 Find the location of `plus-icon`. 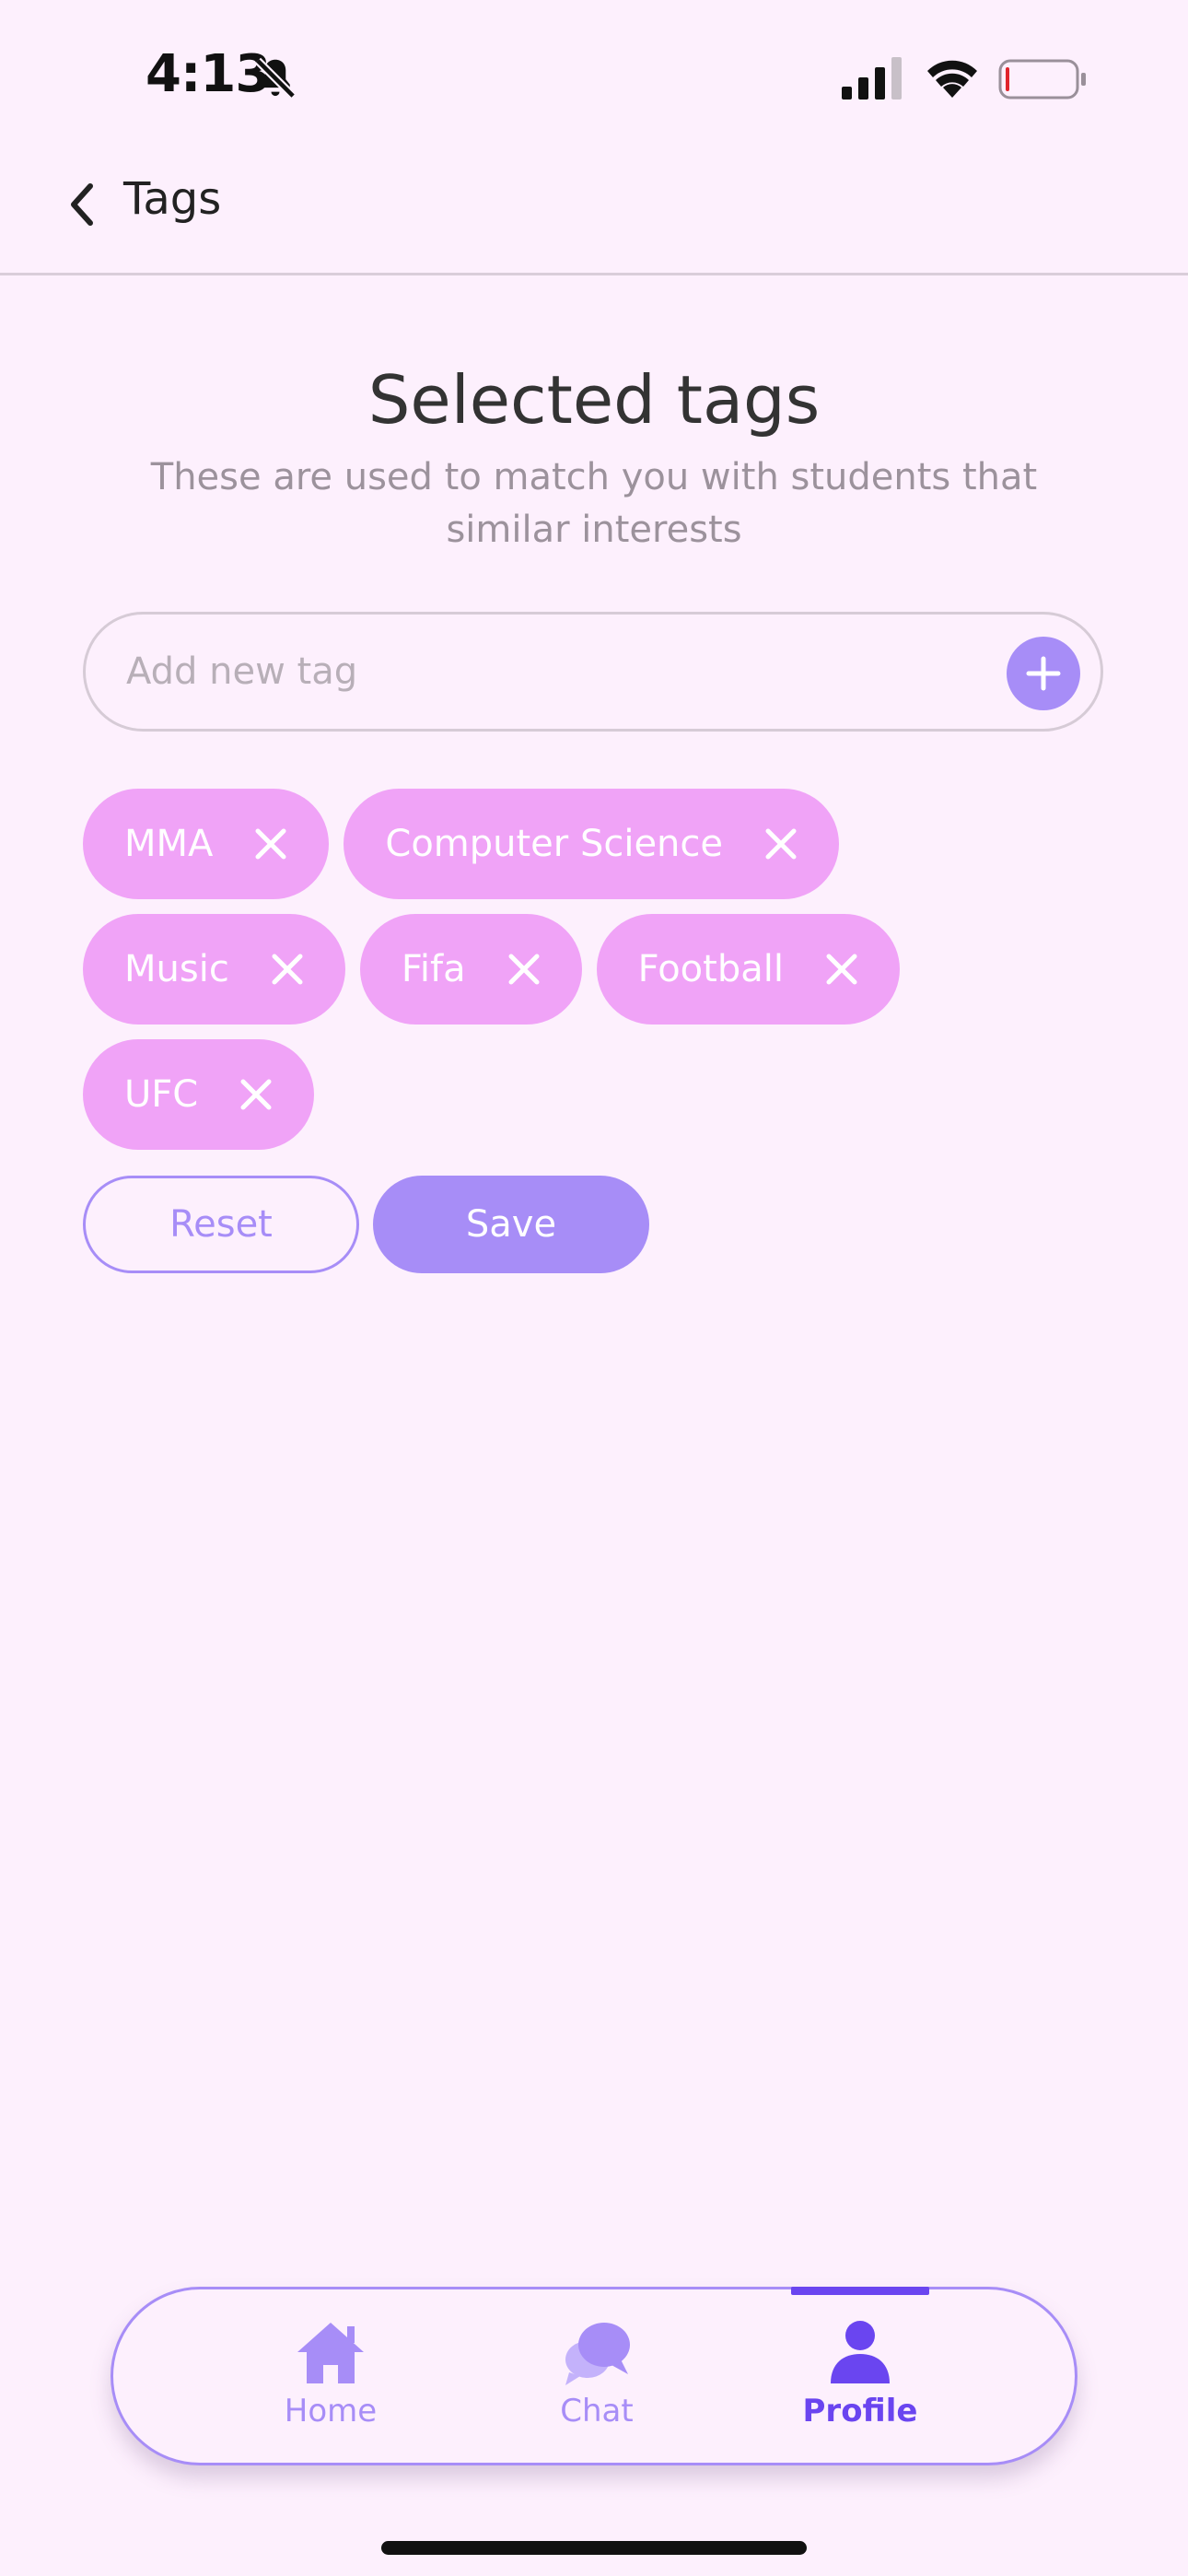

plus-icon is located at coordinates (1043, 673).